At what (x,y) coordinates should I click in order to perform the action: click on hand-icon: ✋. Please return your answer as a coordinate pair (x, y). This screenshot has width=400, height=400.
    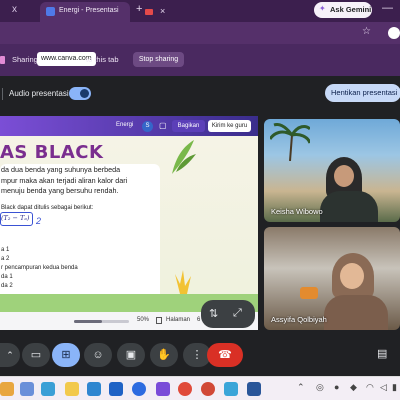
    Looking at the image, I should click on (164, 355).